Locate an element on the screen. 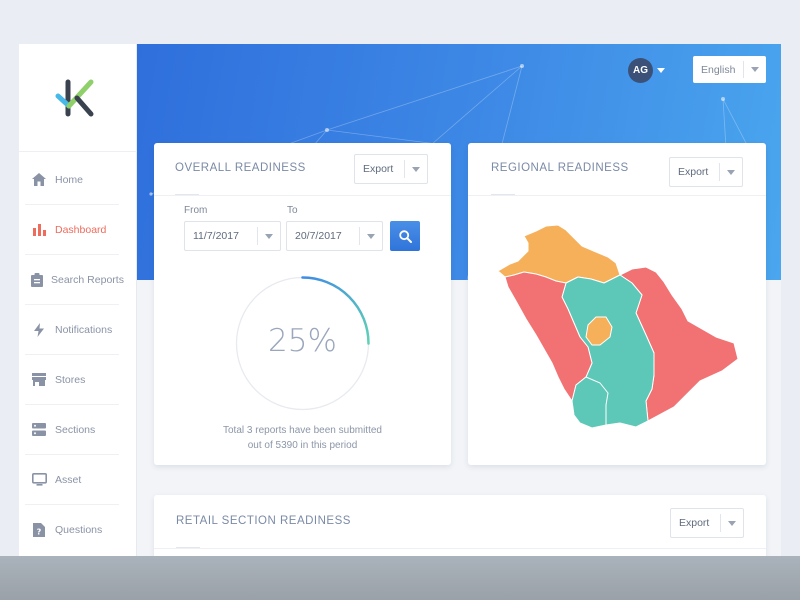 Image resolution: width=800 pixels, height=600 pixels. summary-line-2: out of 5390 in this period is located at coordinates (302, 445).